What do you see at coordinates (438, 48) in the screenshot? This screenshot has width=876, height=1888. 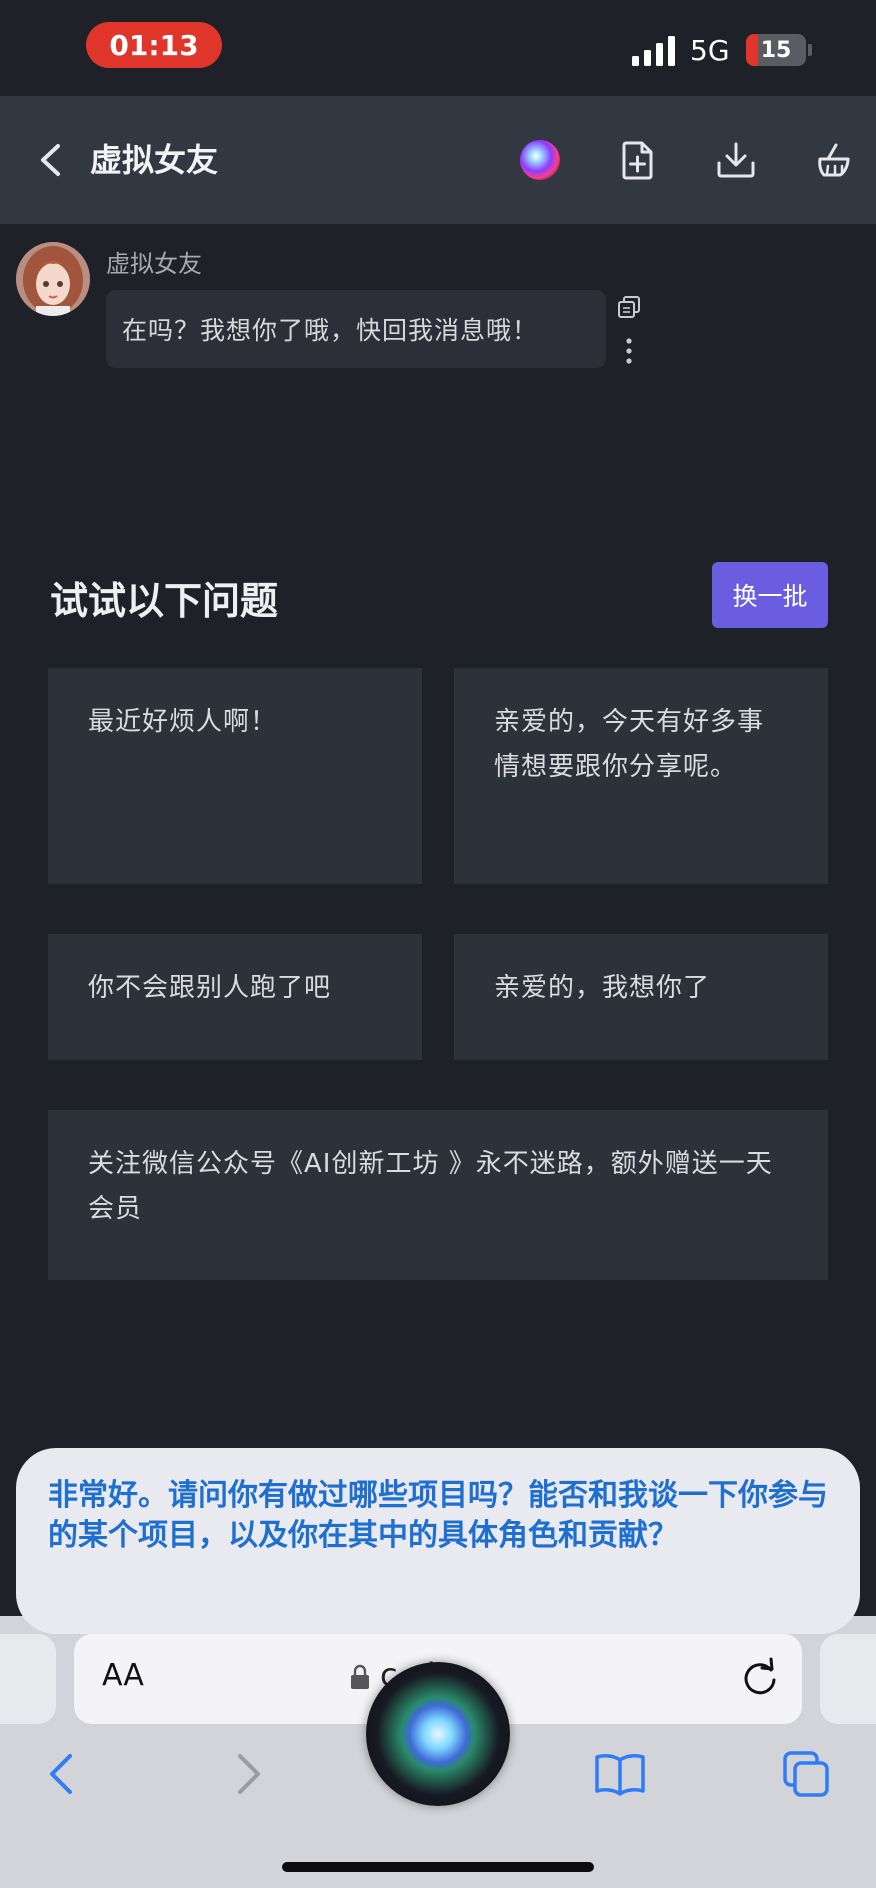 I see `status-bar: 01:13 5G 15` at bounding box center [438, 48].